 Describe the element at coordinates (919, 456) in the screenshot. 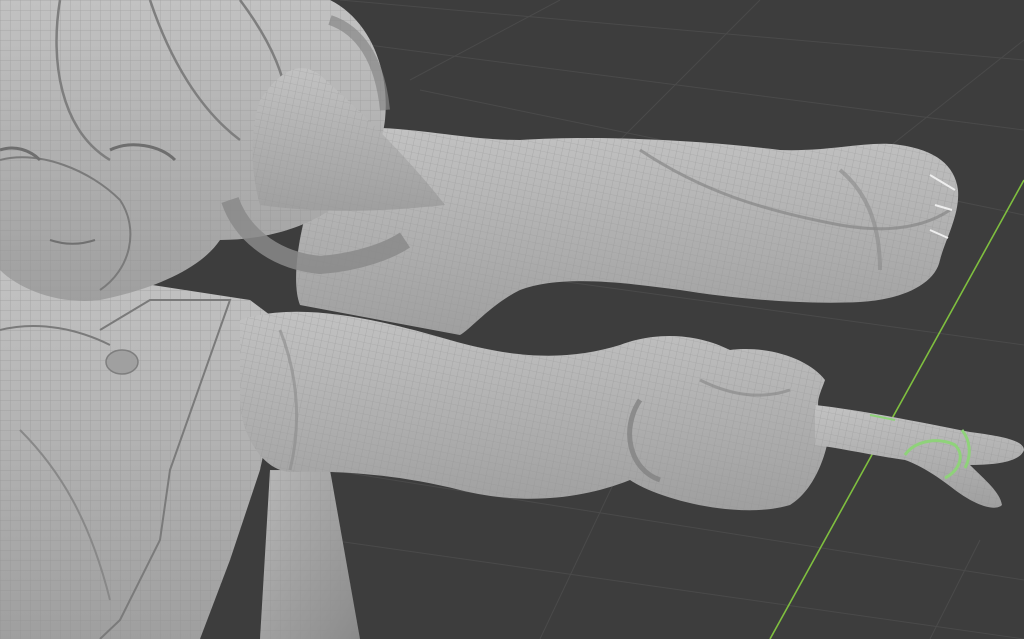

I see `extended-finger-mesh` at that location.